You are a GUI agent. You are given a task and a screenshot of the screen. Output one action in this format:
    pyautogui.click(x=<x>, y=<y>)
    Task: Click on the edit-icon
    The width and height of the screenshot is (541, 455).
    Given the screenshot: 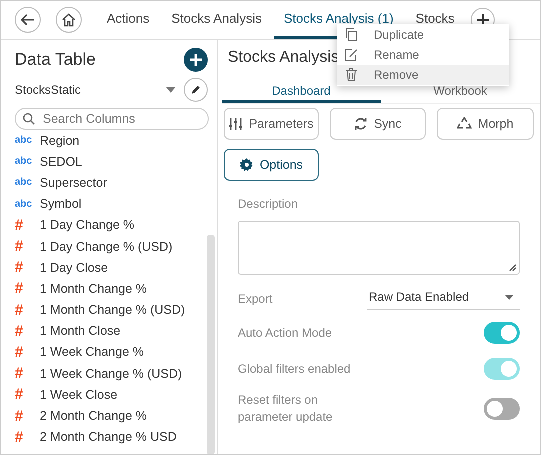 What is the action you would take?
    pyautogui.click(x=351, y=55)
    